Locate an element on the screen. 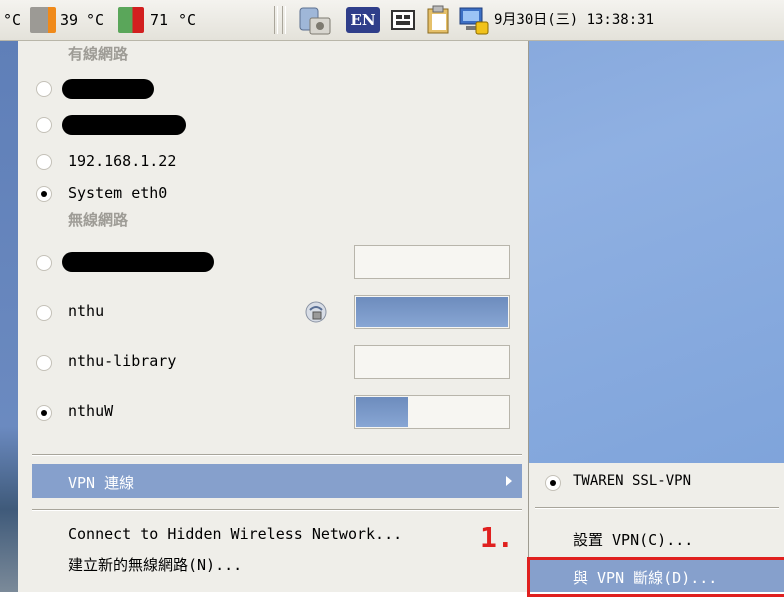  temp1-unit: °C is located at coordinates (12, 20).